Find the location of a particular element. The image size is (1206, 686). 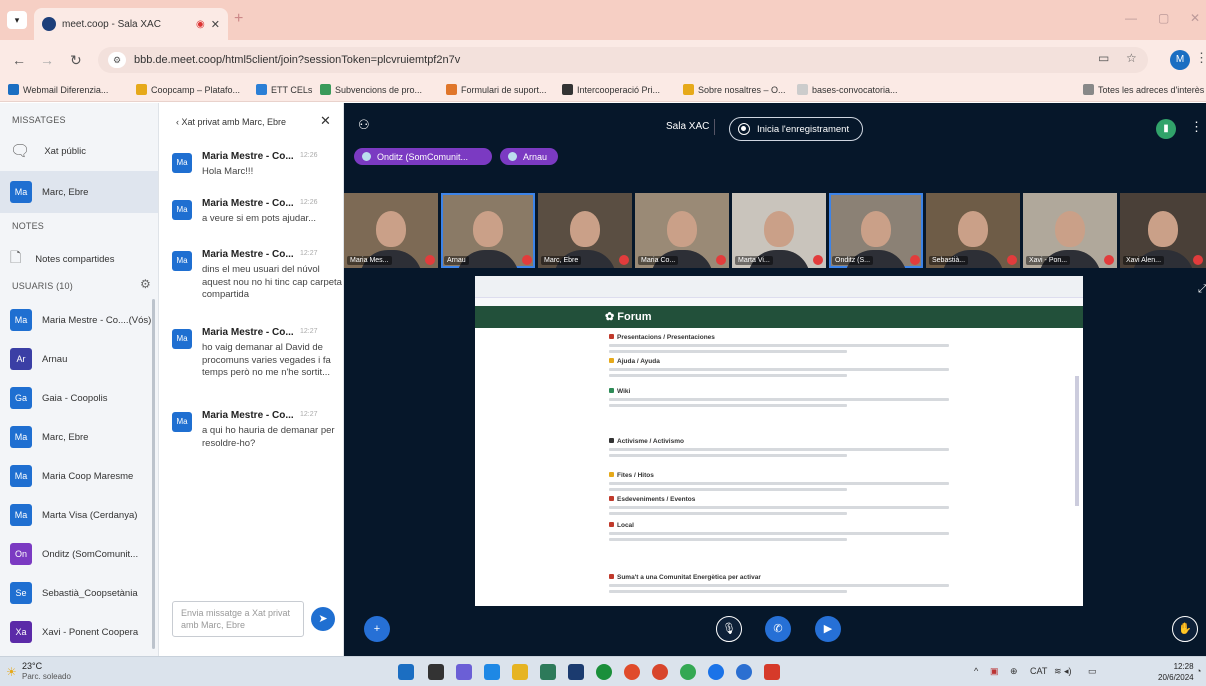

shared-notes-item: 🗋 Notes compartides is located at coordinates (62, 259).